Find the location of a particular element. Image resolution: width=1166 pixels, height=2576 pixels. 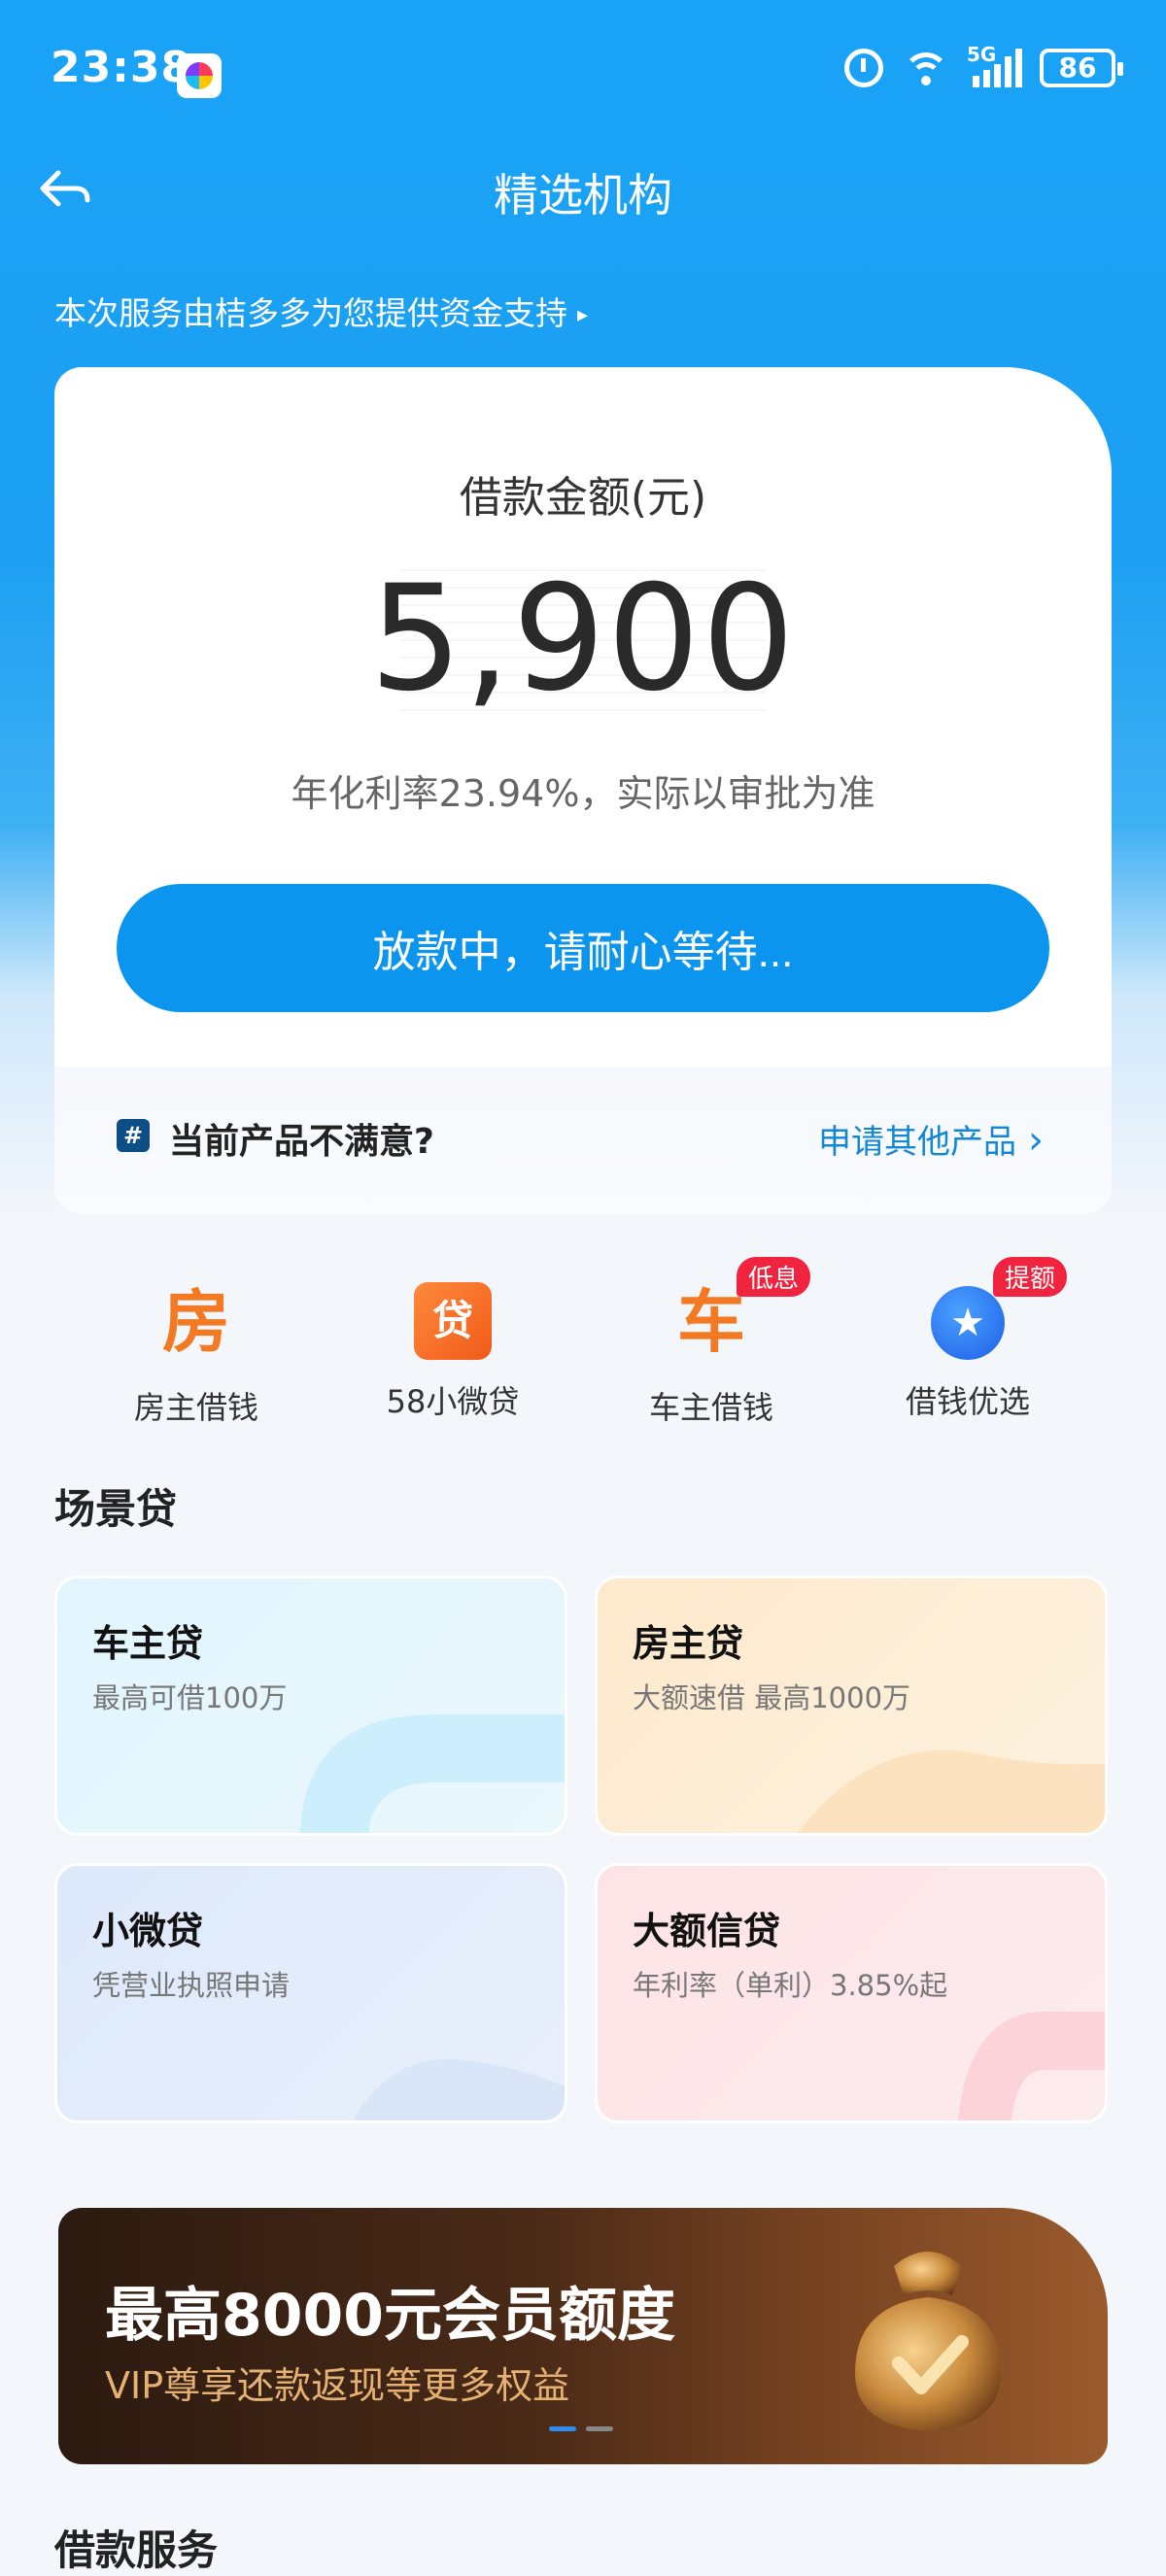

funding-note-link: 本次服务由桔多多为您提供资金支持 ▸ is located at coordinates (321, 311).